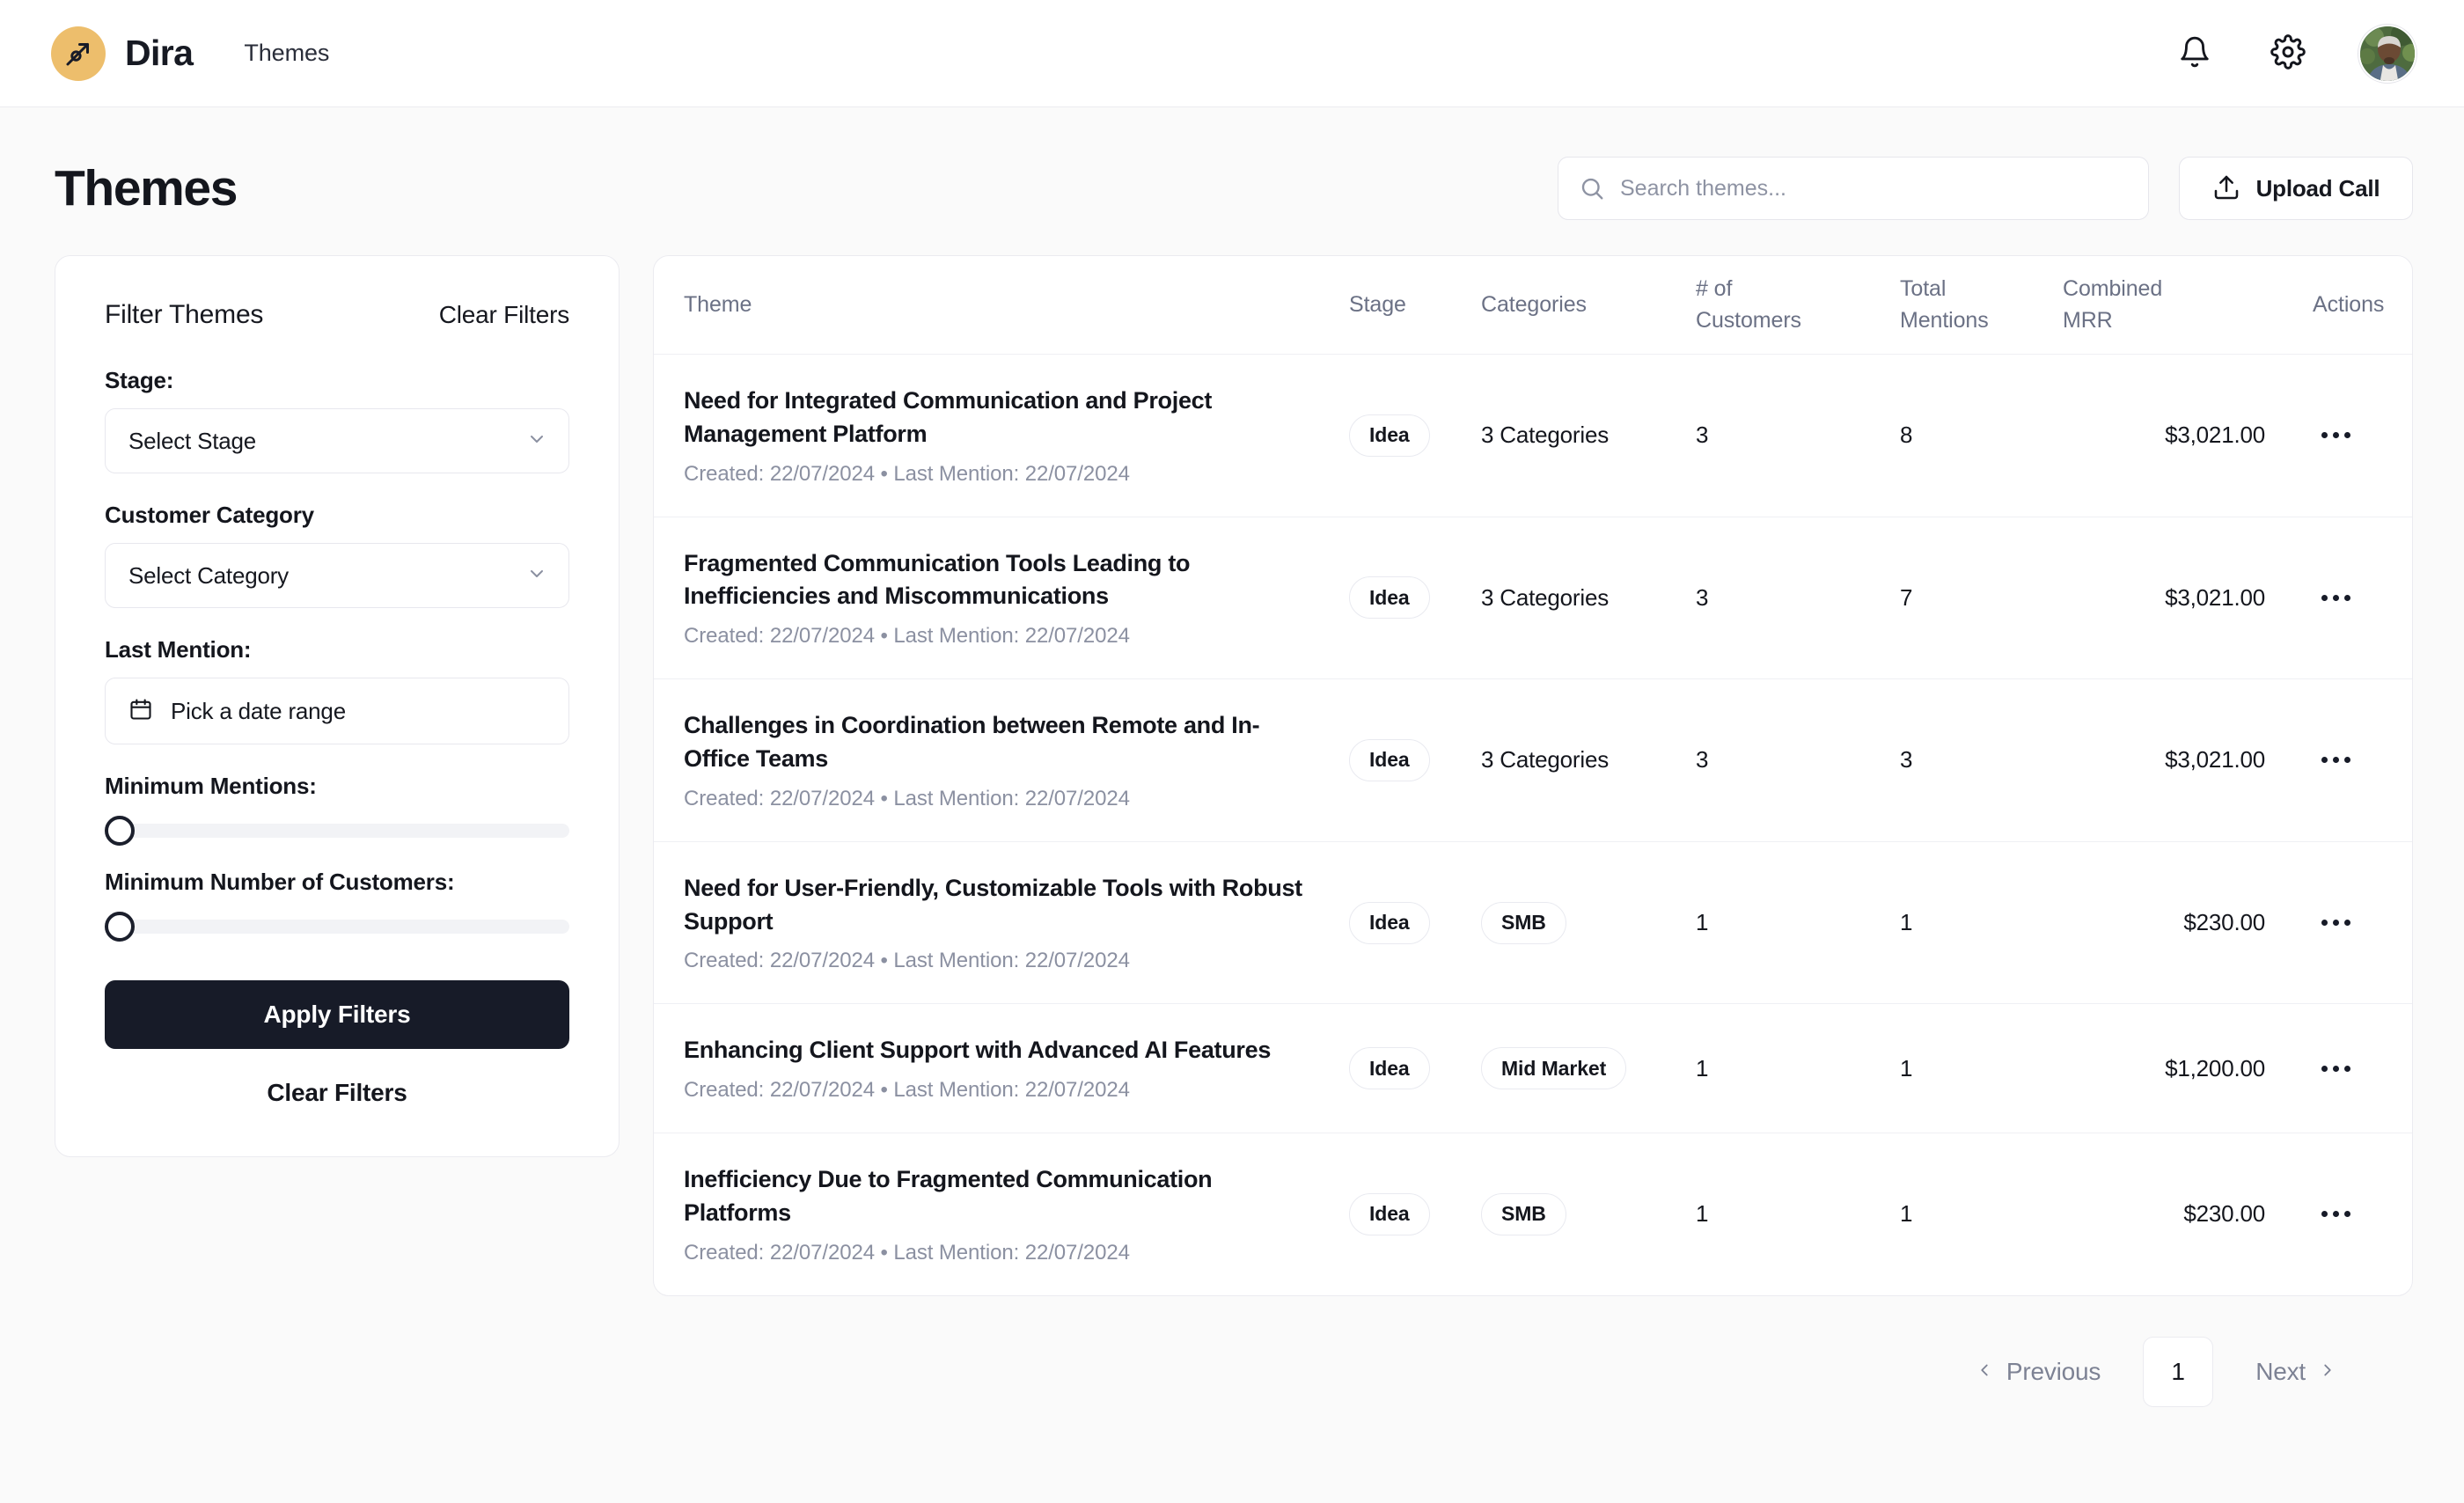 This screenshot has height=1503, width=2464. I want to click on last-mention-field-label: Last Mention:, so click(179, 649).